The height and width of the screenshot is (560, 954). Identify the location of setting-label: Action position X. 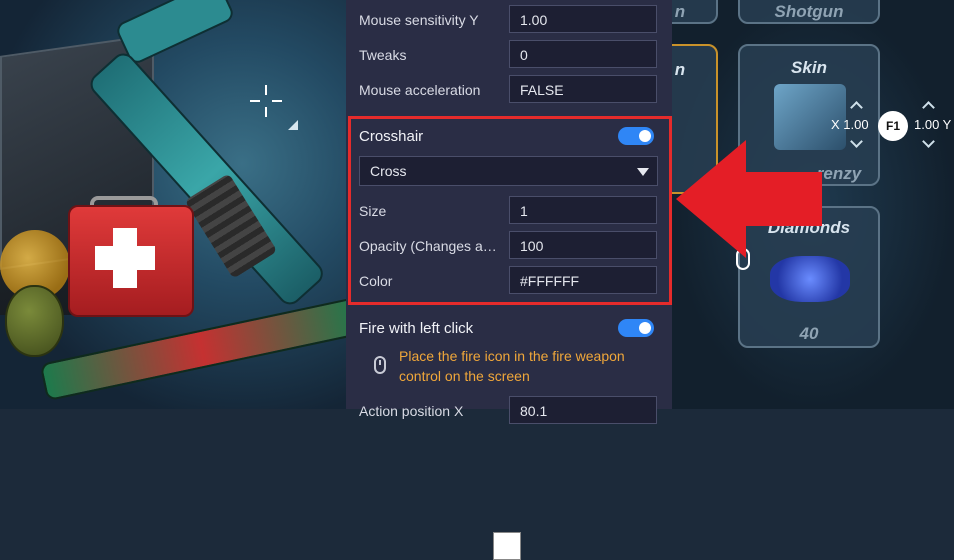
(411, 411).